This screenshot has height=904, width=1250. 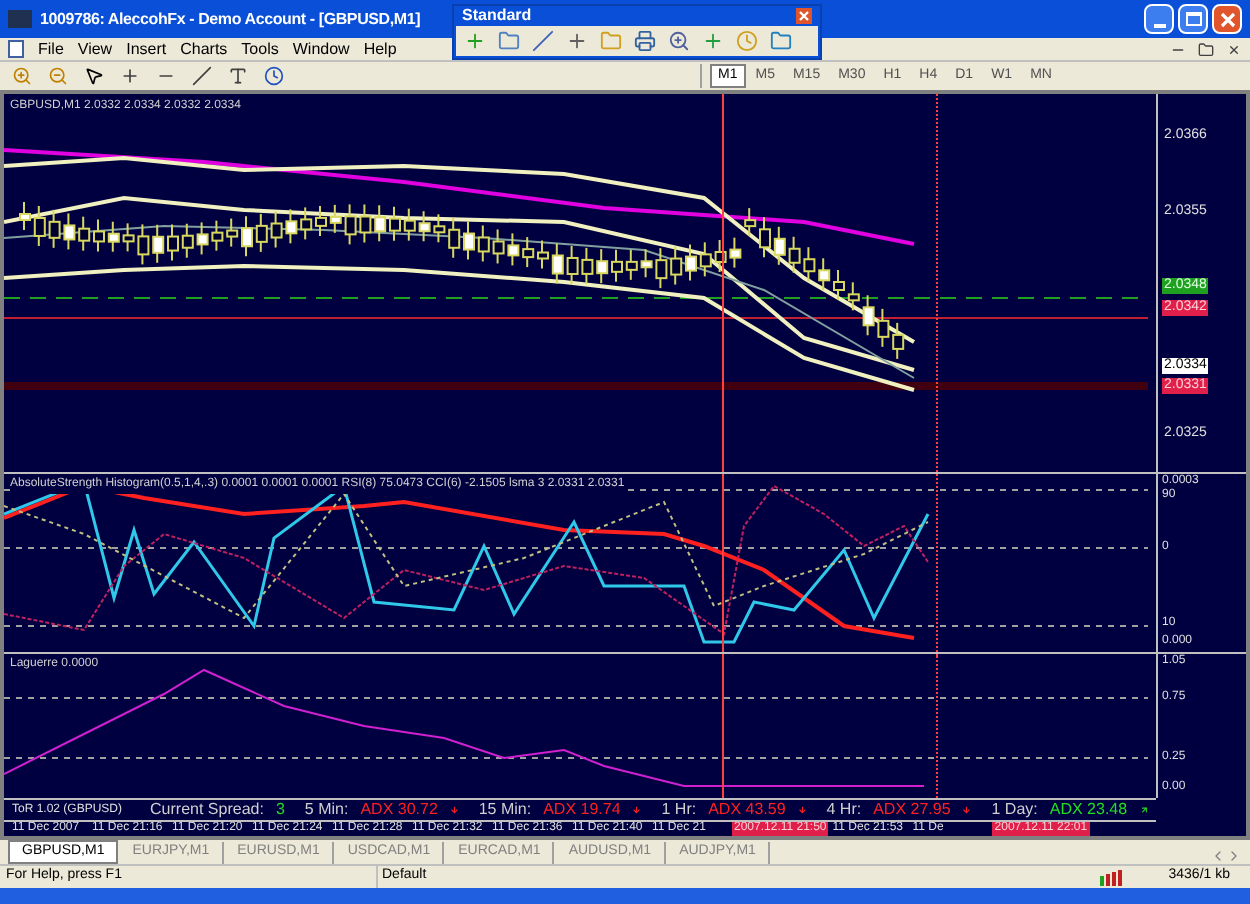 I want to click on spread-label: Current Spread:, so click(x=207, y=810).